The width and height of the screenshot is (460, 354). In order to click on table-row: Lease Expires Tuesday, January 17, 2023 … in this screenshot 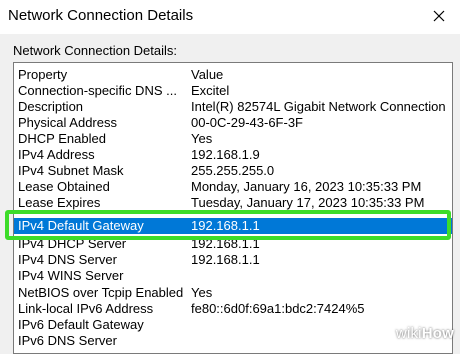, I will do `click(233, 203)`.